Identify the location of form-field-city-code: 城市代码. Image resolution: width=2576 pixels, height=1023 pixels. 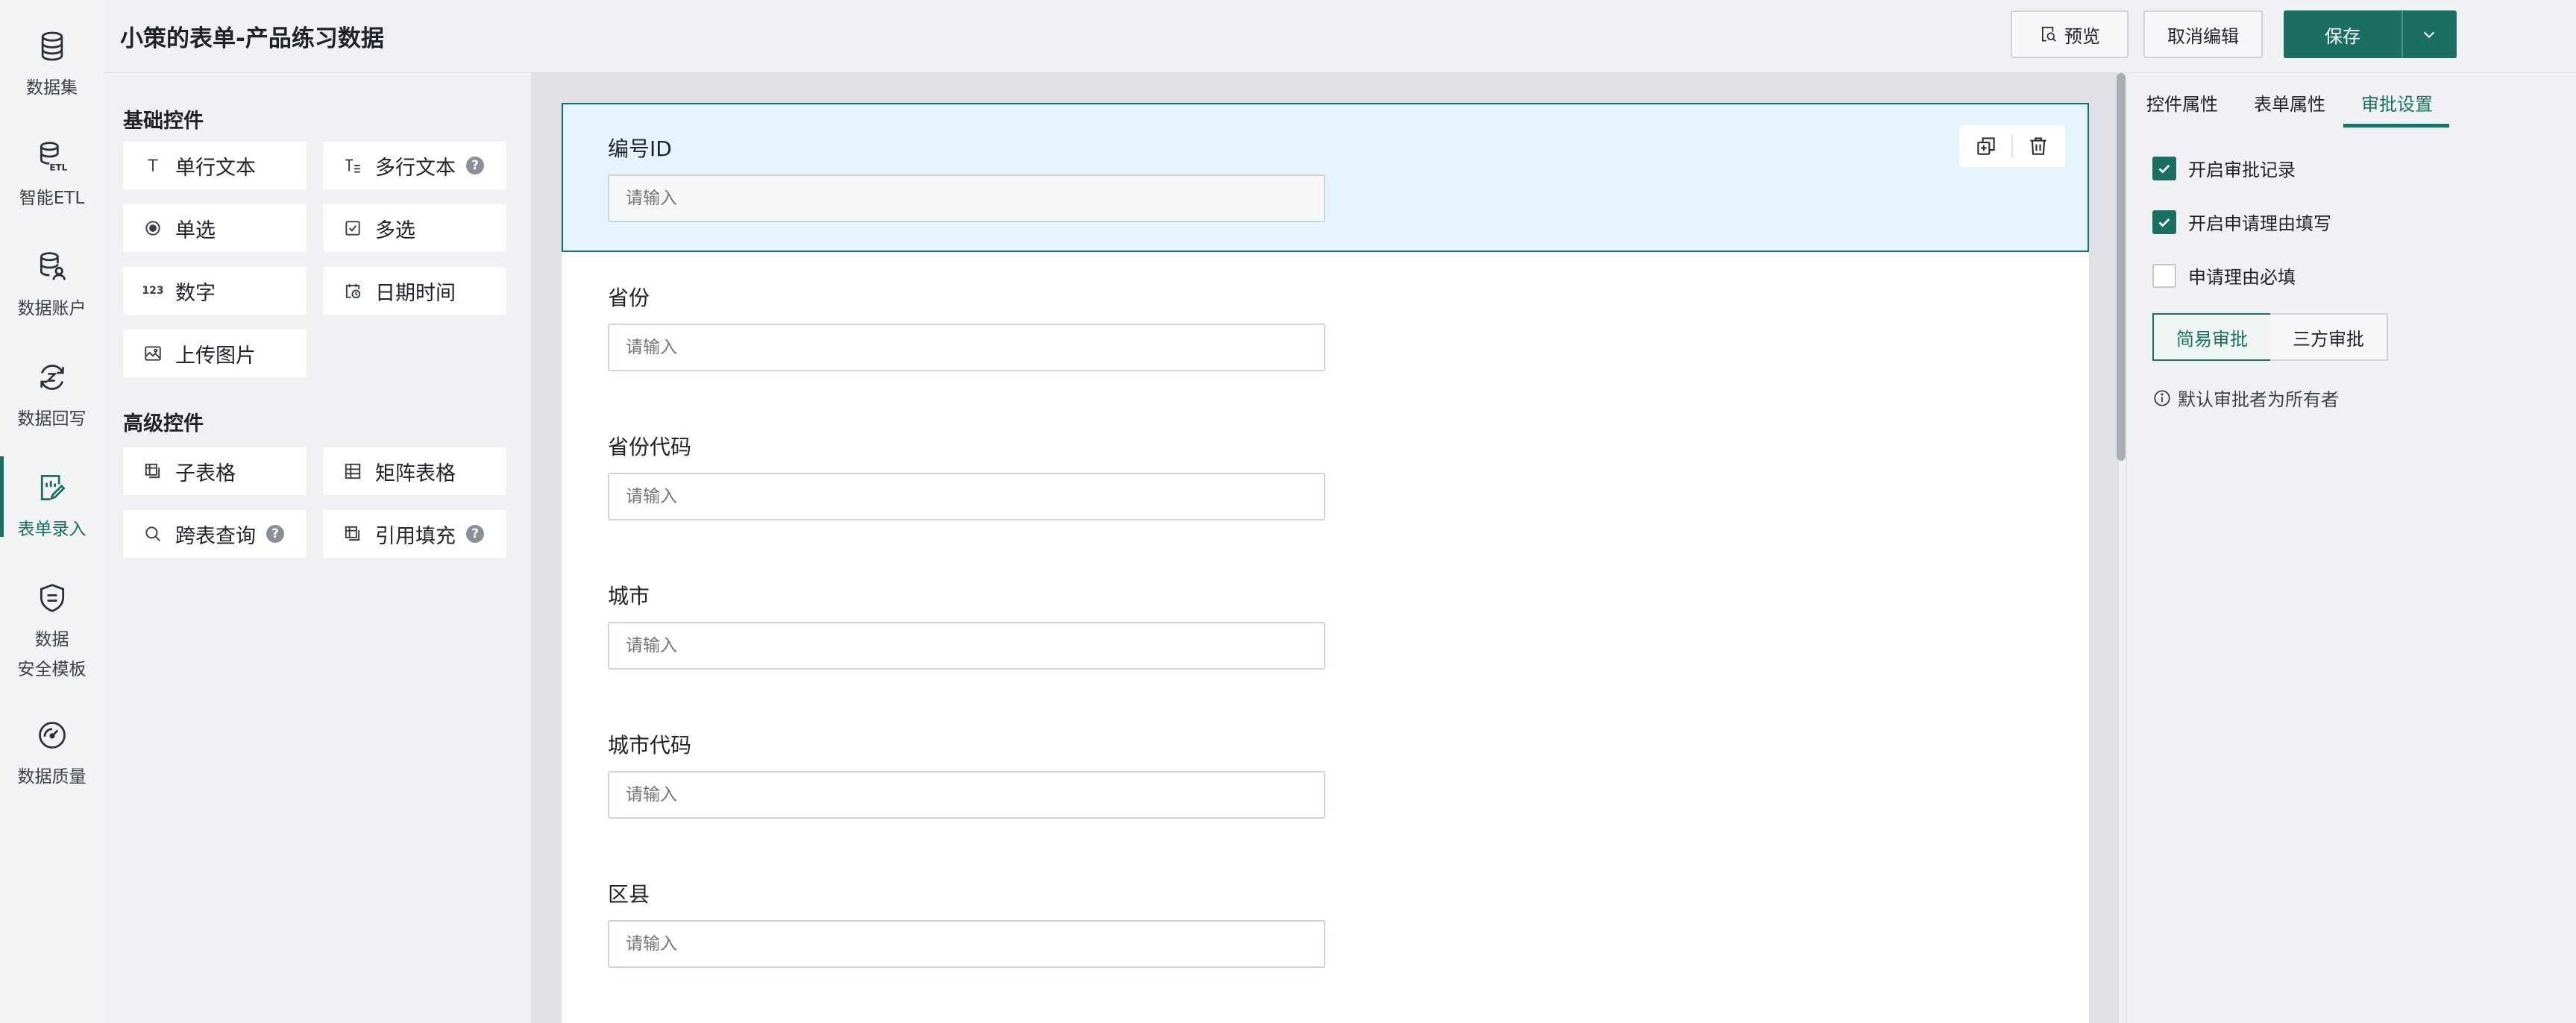
(1326, 774).